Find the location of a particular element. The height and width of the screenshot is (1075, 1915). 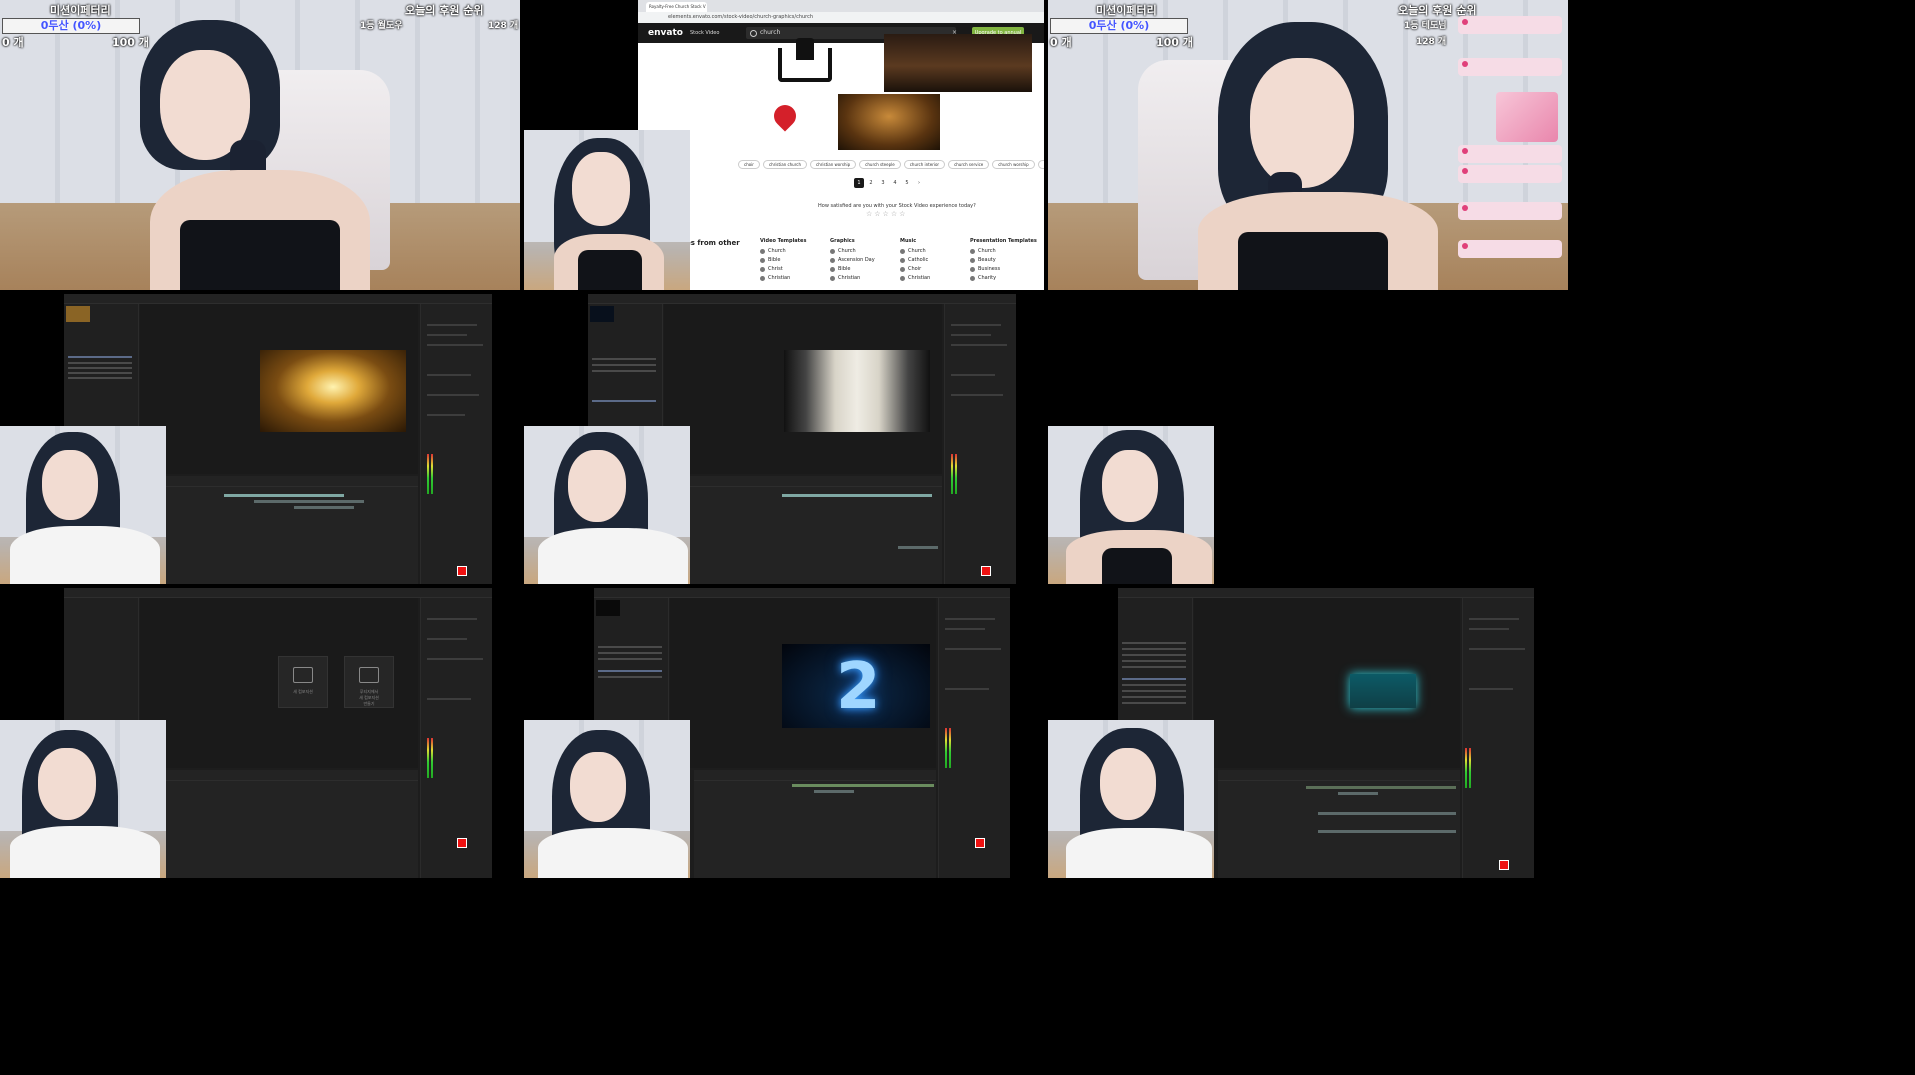

page-button: 2 is located at coordinates (871, 183).